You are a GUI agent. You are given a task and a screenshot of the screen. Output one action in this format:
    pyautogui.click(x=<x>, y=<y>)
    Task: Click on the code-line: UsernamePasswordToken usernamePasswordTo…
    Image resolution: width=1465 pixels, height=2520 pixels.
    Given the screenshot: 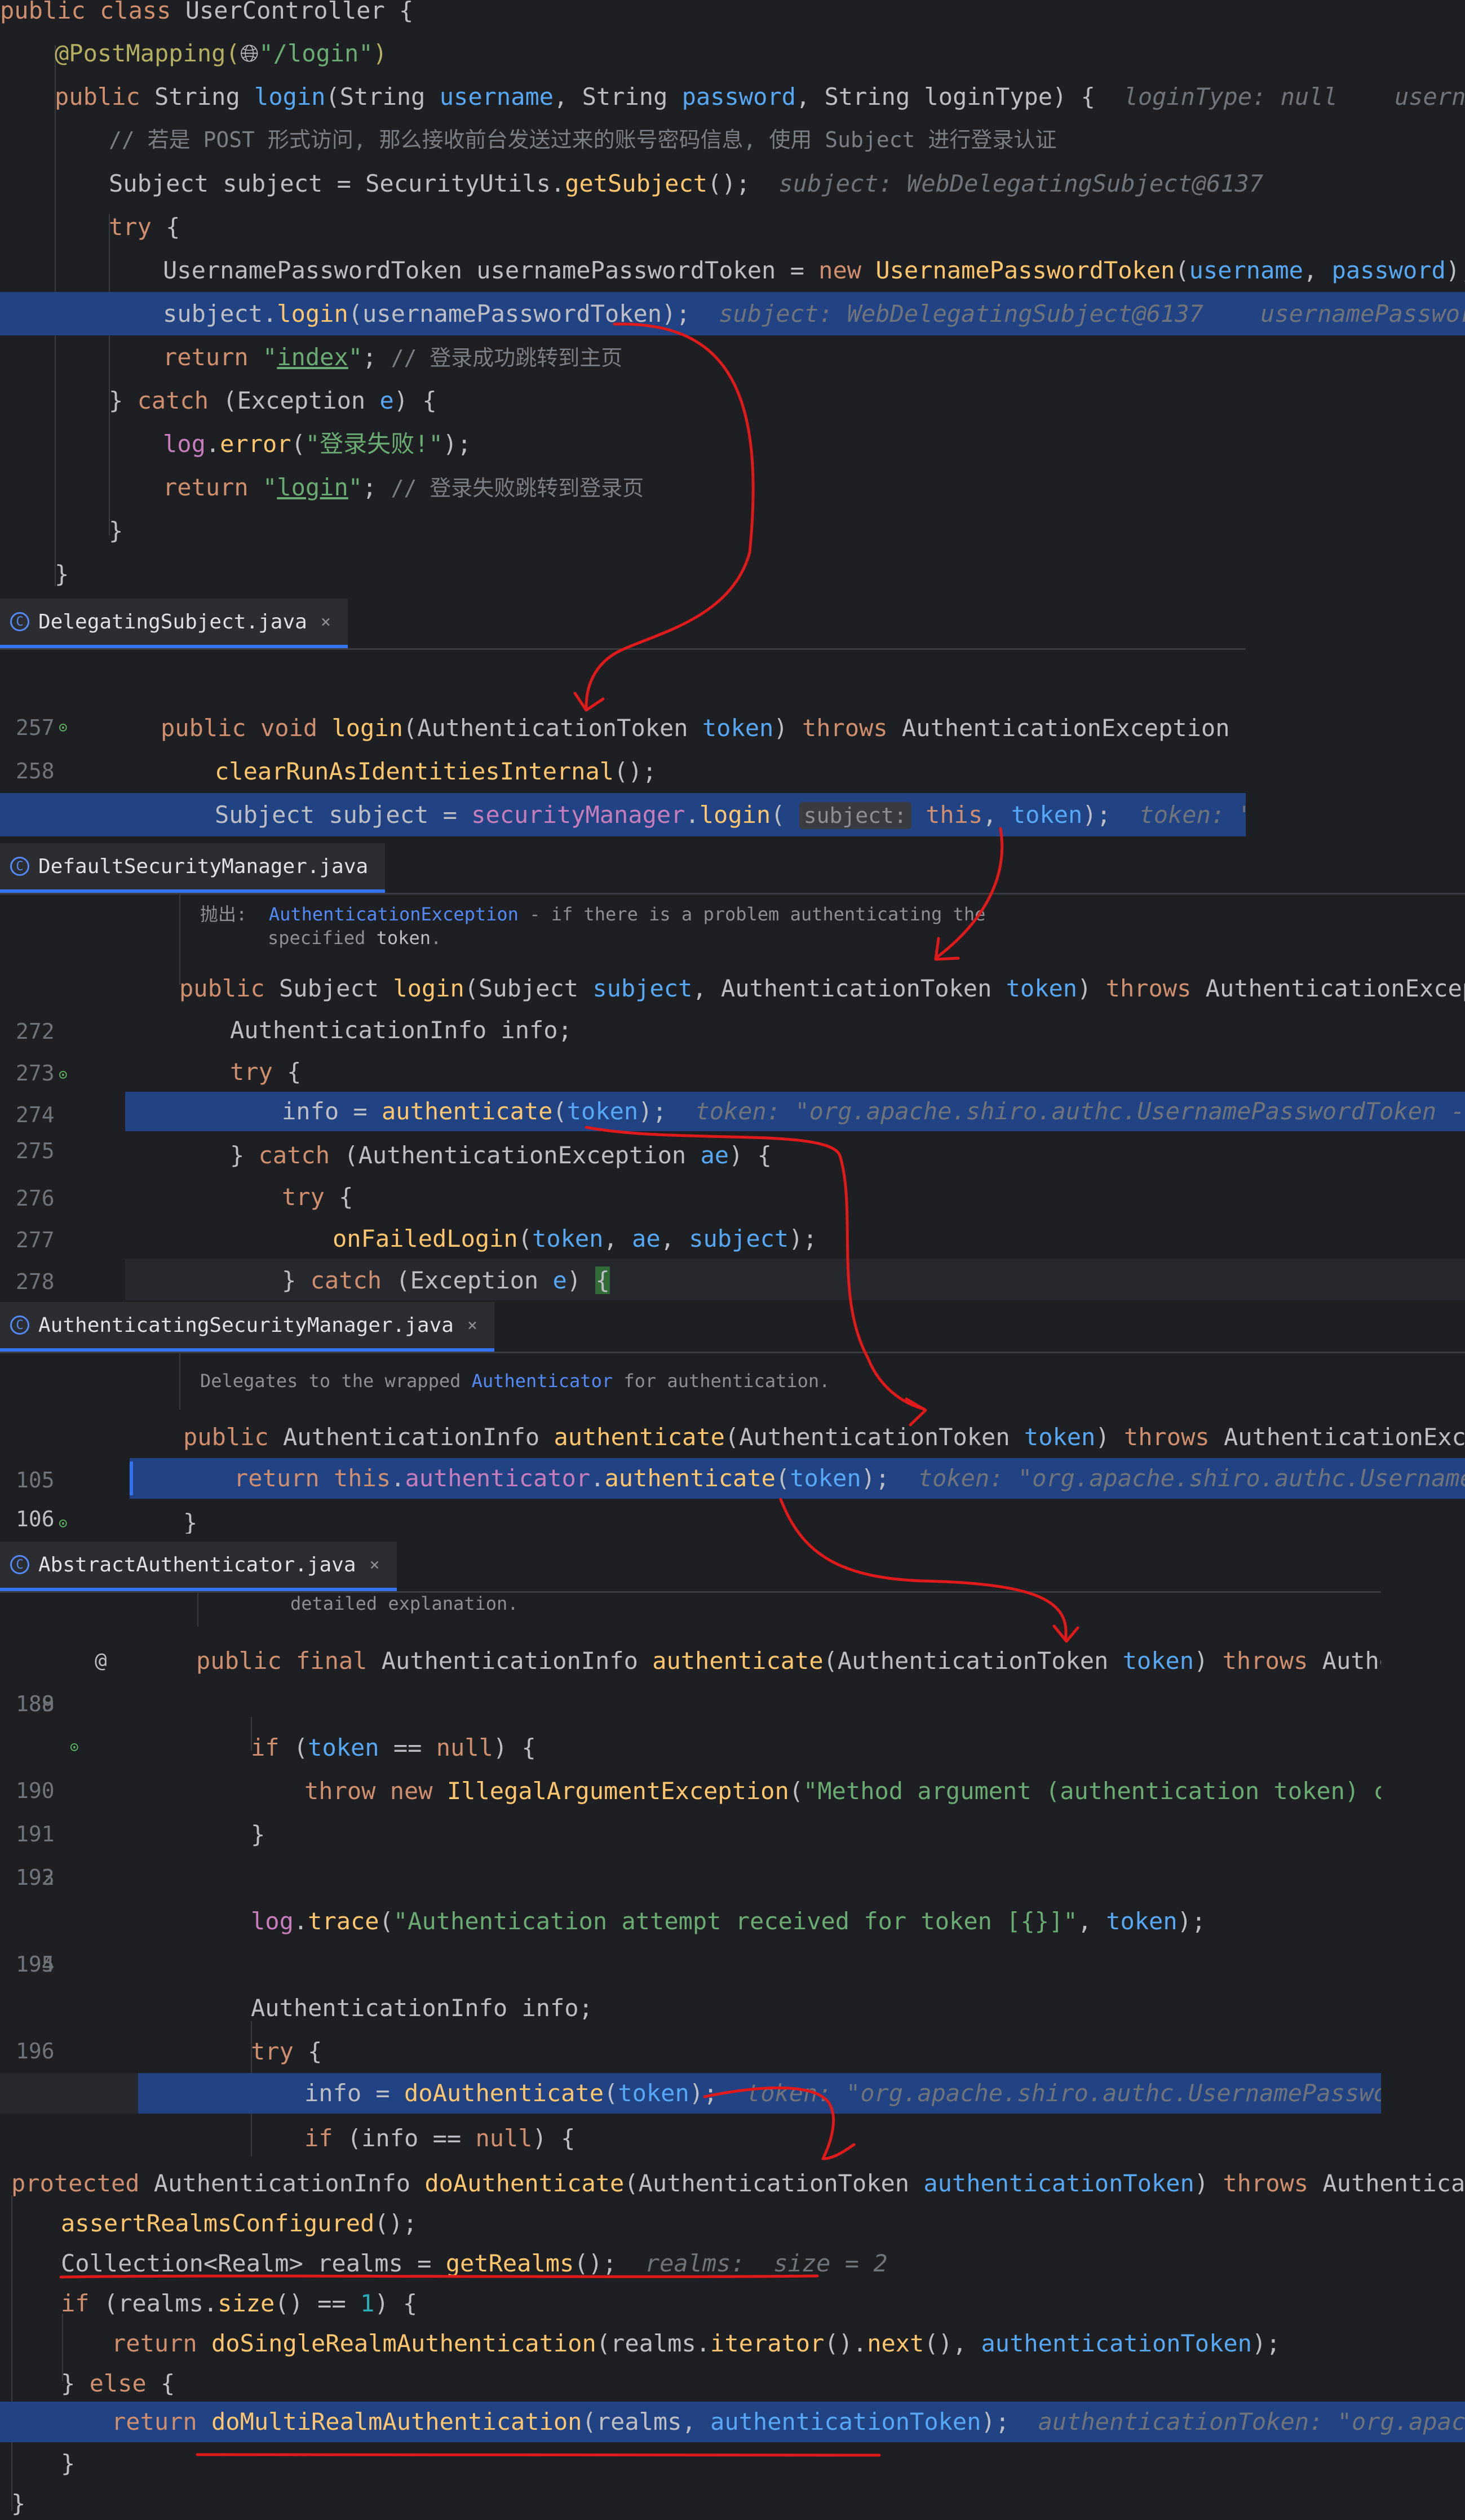 What is the action you would take?
    pyautogui.click(x=732, y=270)
    